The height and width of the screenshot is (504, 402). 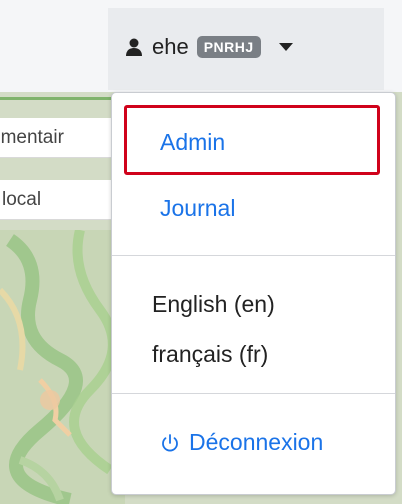 I want to click on map-strip, so click(x=60, y=98).